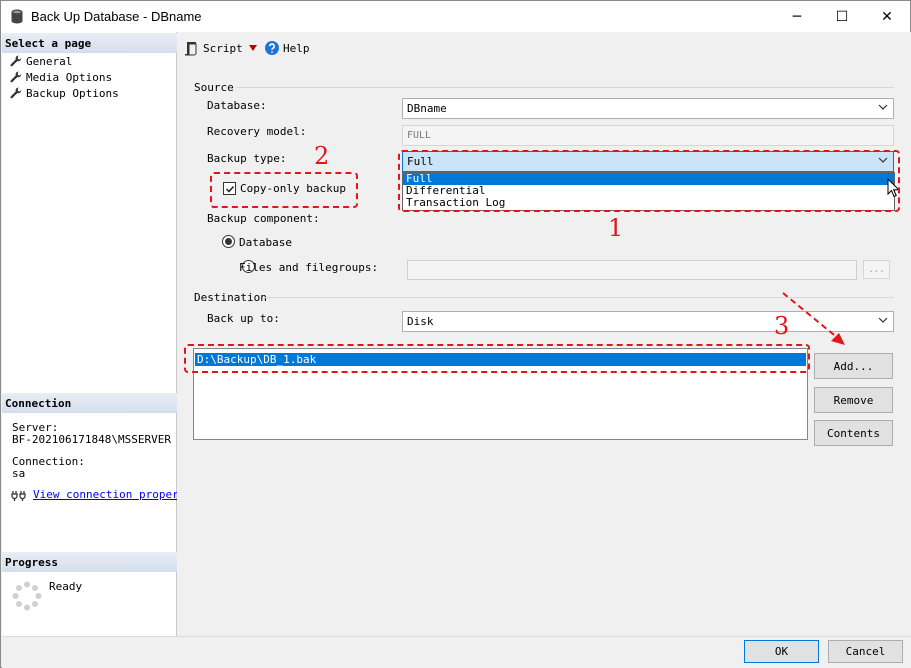 This screenshot has width=911, height=668. Describe the element at coordinates (247, 158) in the screenshot. I see `backup-type-label: Backup type:` at that location.